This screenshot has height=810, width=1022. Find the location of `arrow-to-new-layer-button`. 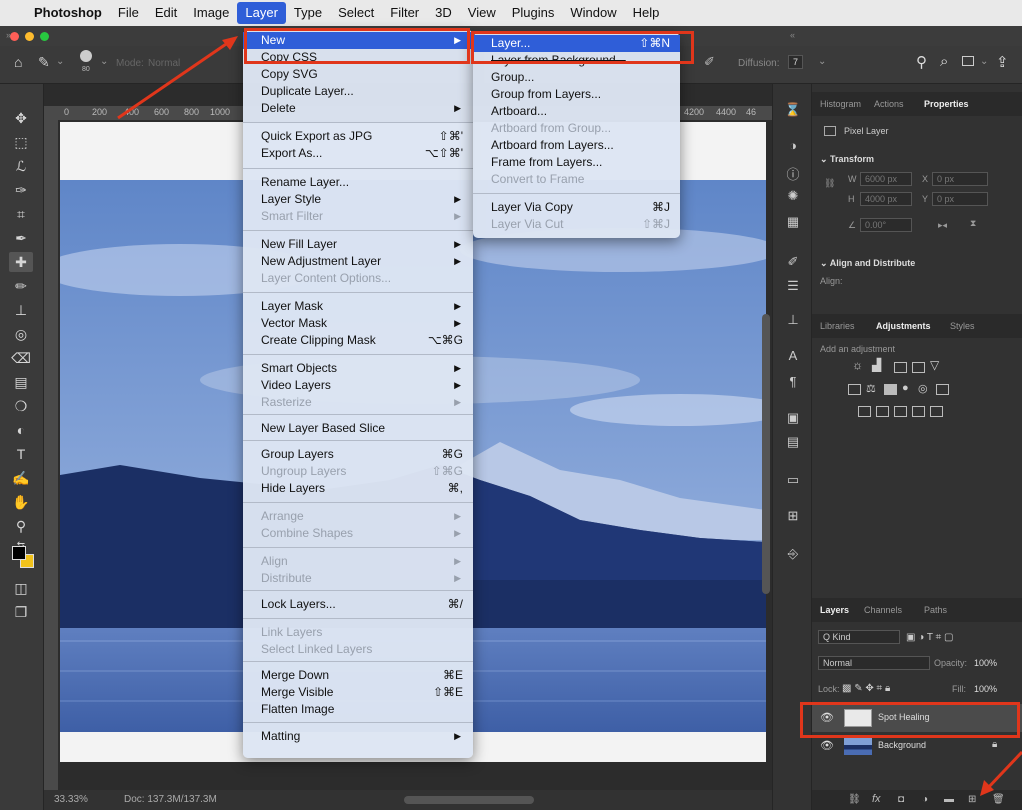

arrow-to-new-layer-button is located at coordinates (1003, 771).